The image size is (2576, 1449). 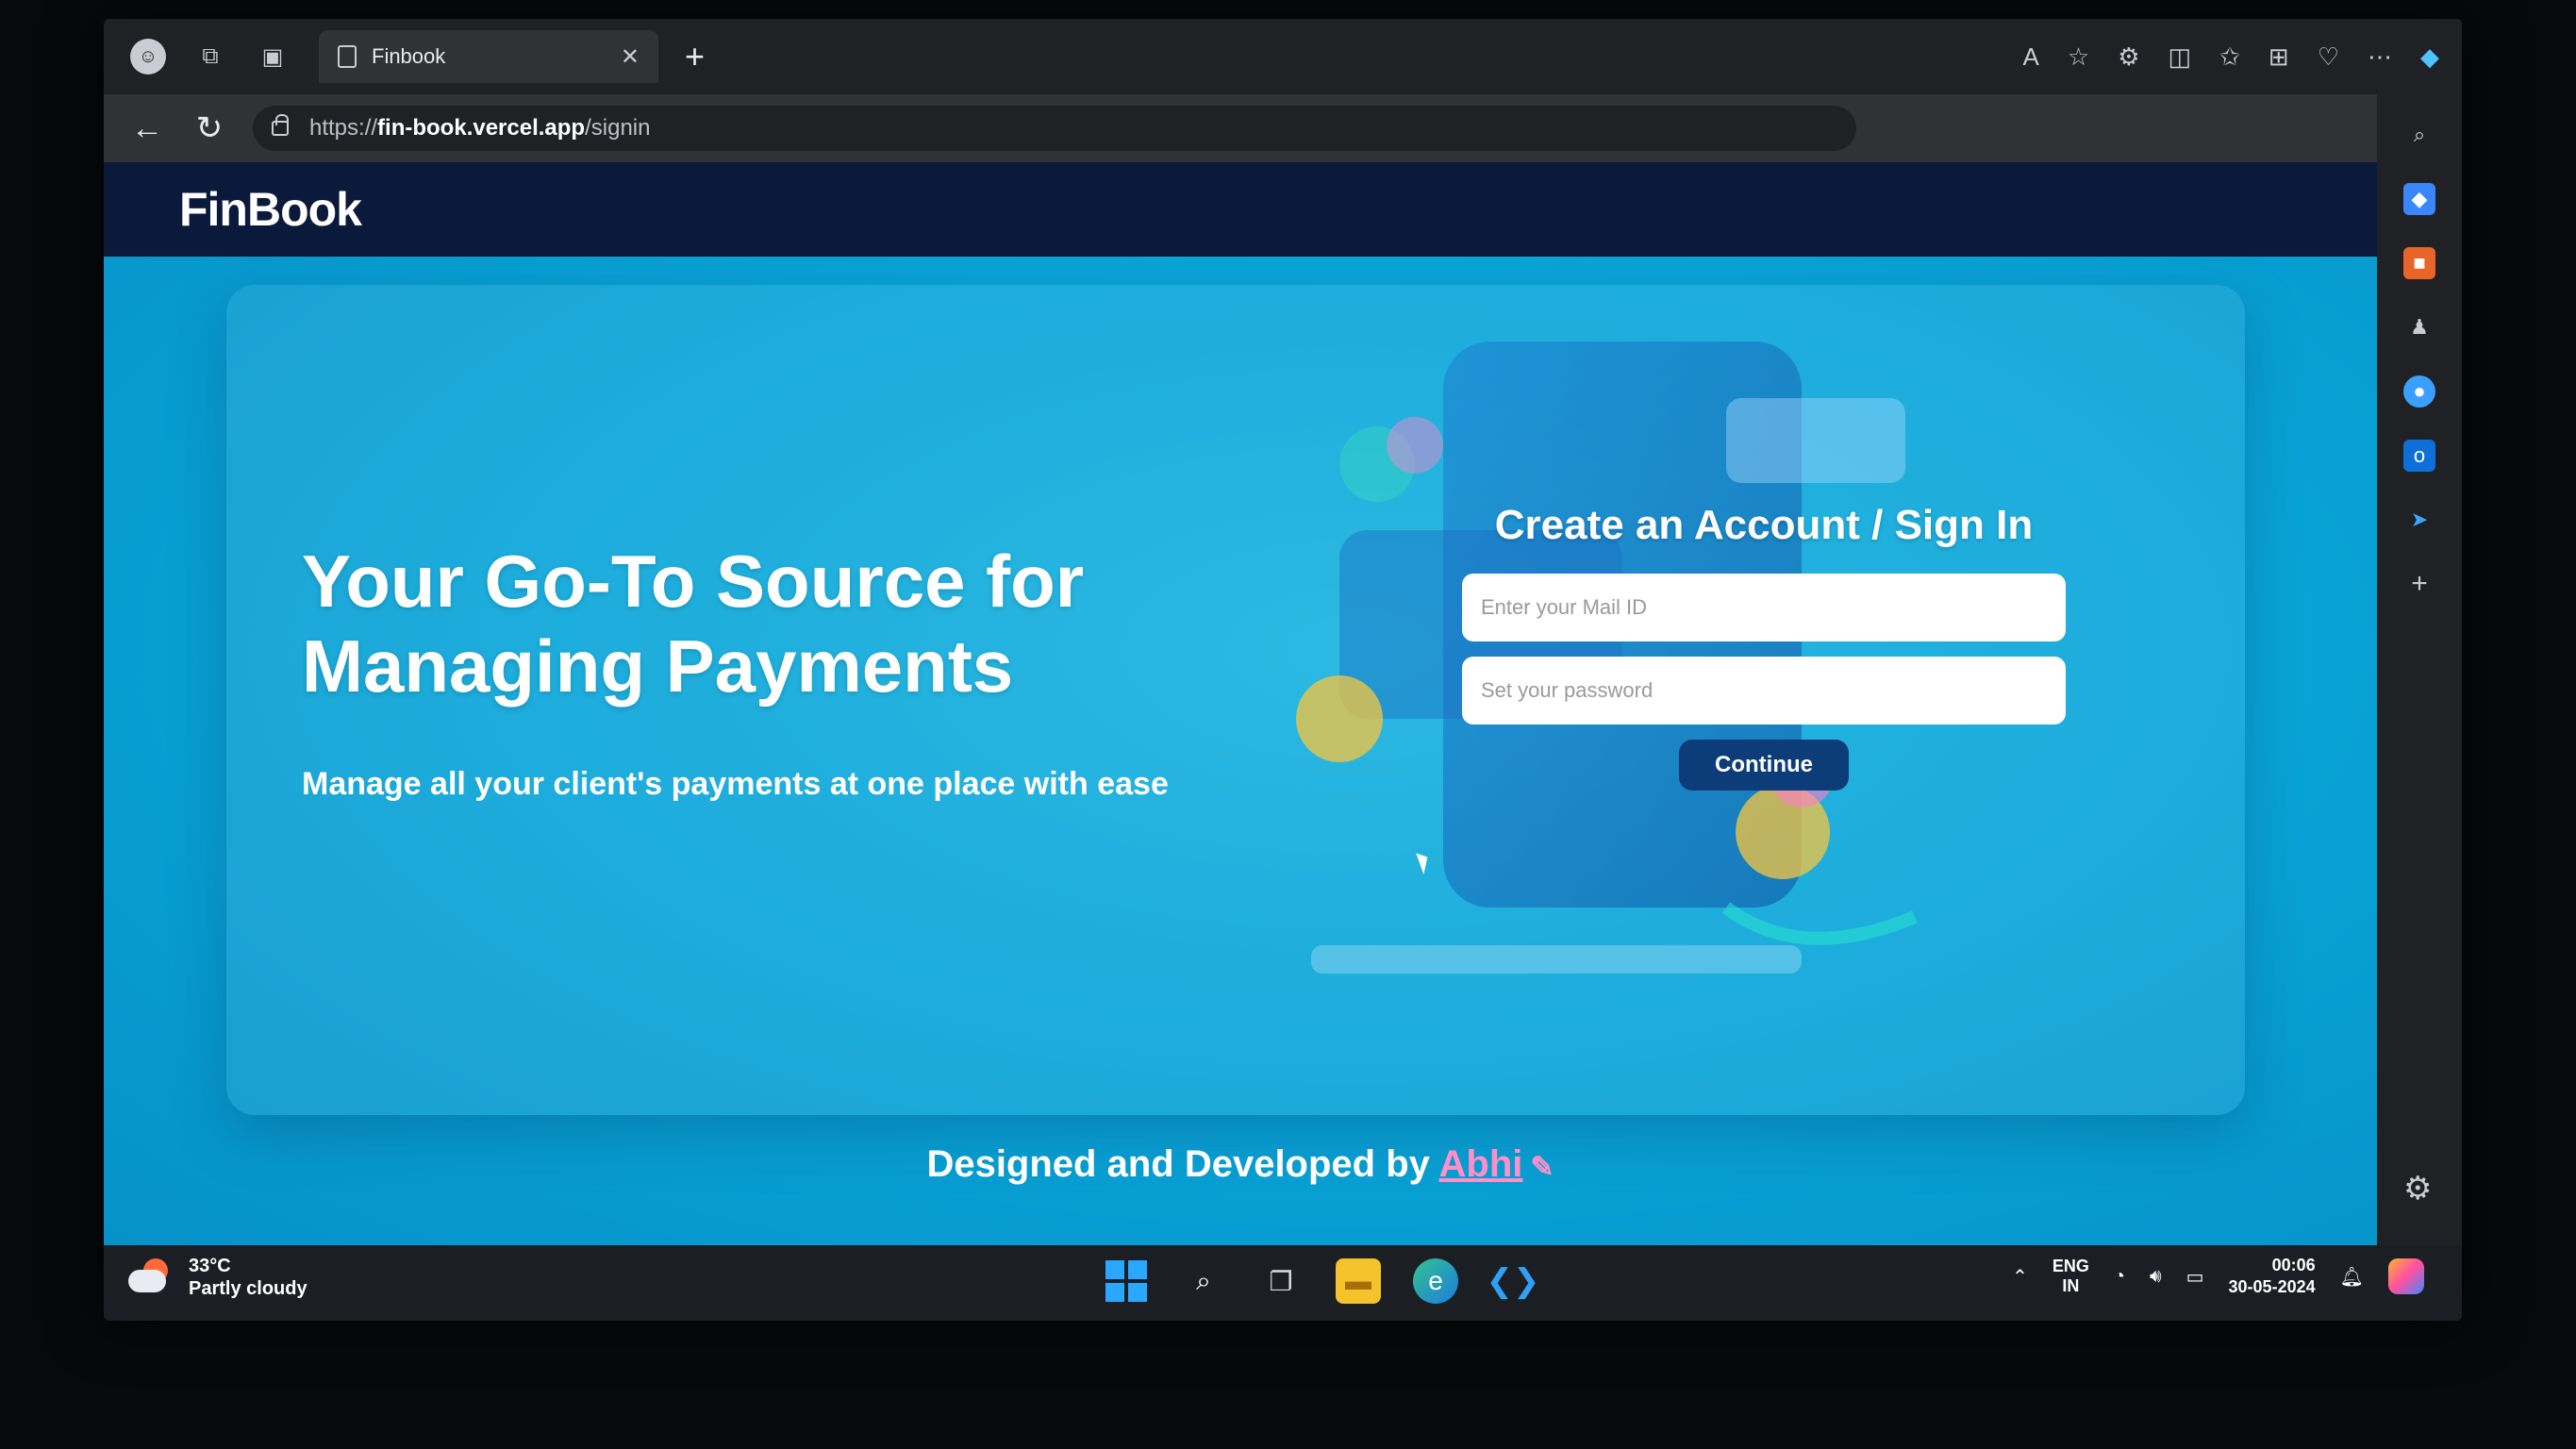 What do you see at coordinates (488, 57) in the screenshot?
I see `tab-finbook: Finbook ✕` at bounding box center [488, 57].